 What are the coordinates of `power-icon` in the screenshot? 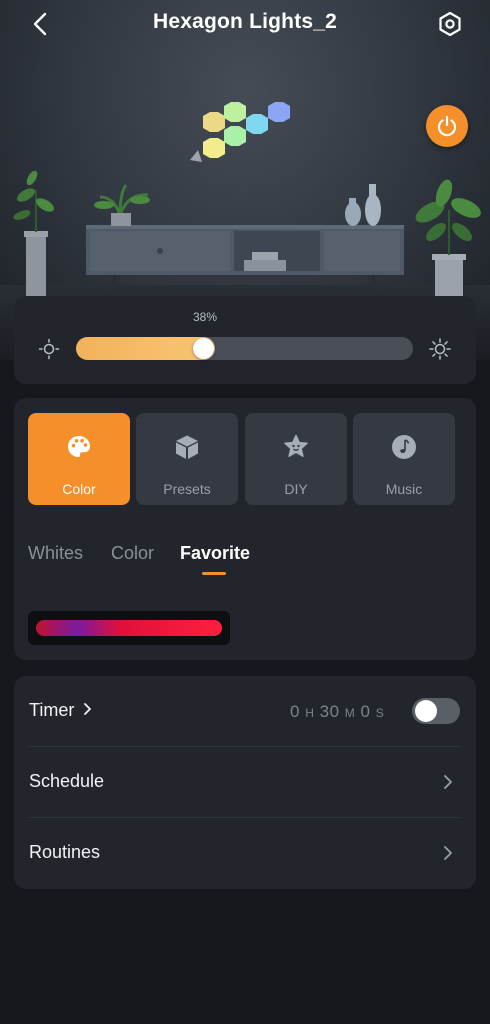 It's located at (447, 126).